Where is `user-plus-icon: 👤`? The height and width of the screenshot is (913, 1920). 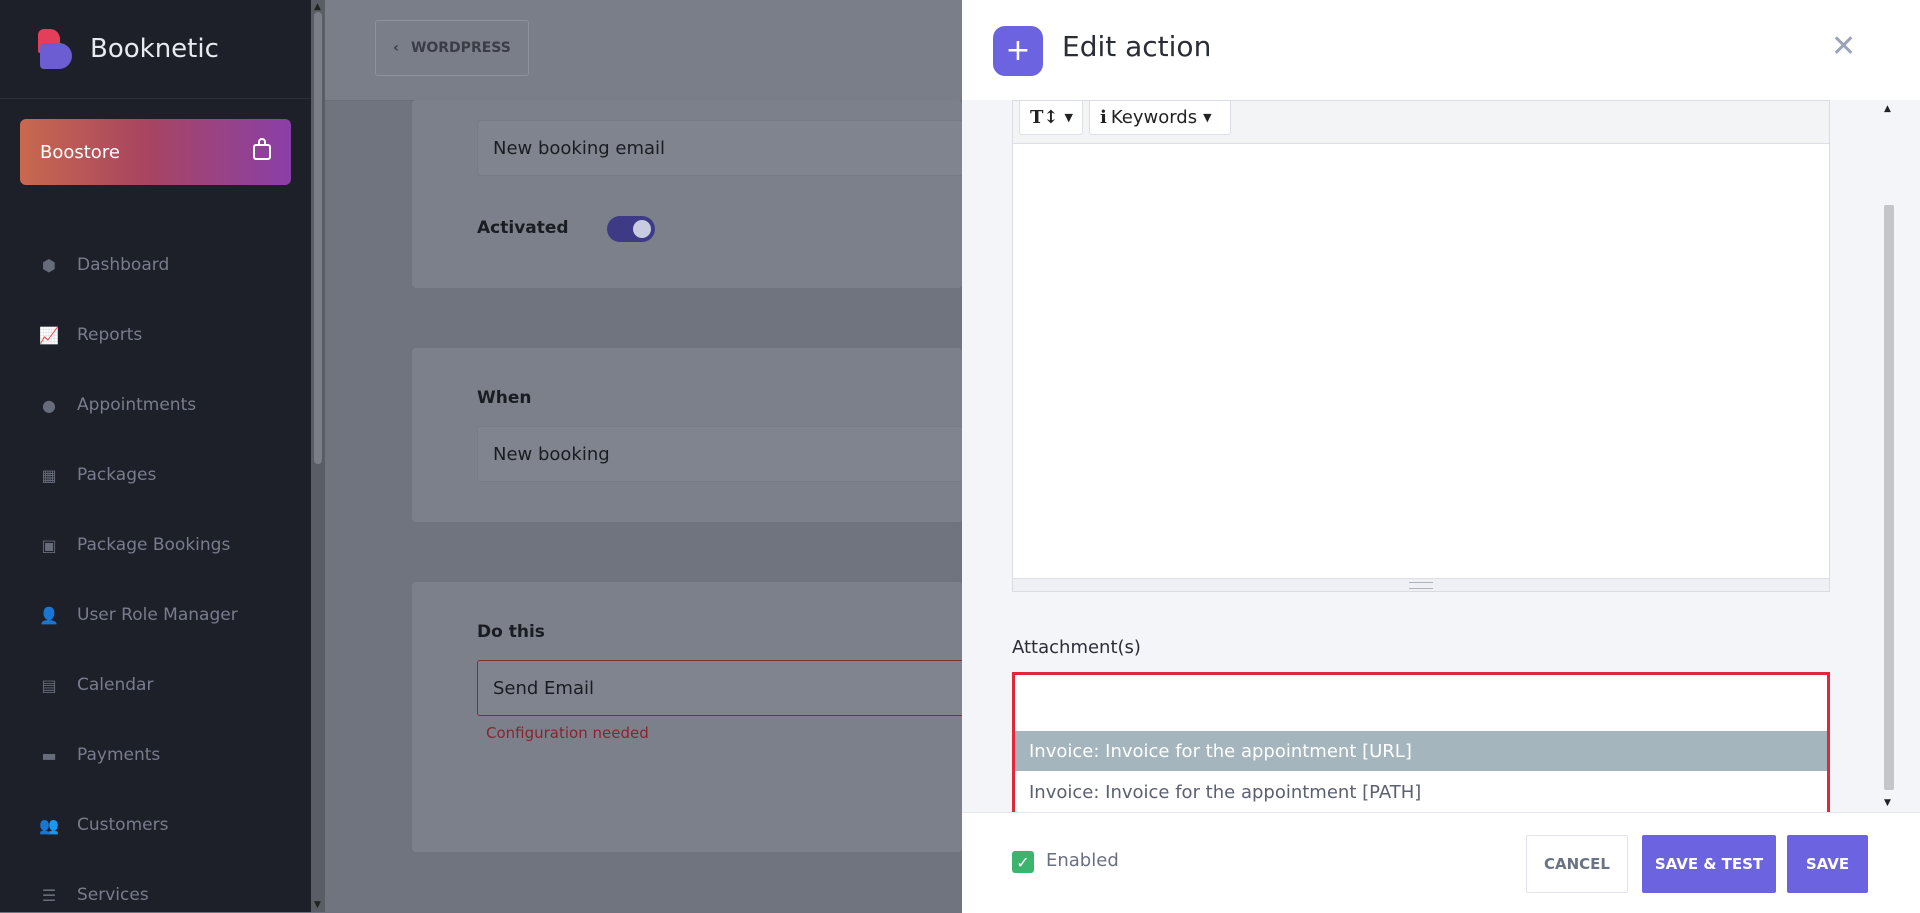 user-plus-icon: 👤 is located at coordinates (49, 615).